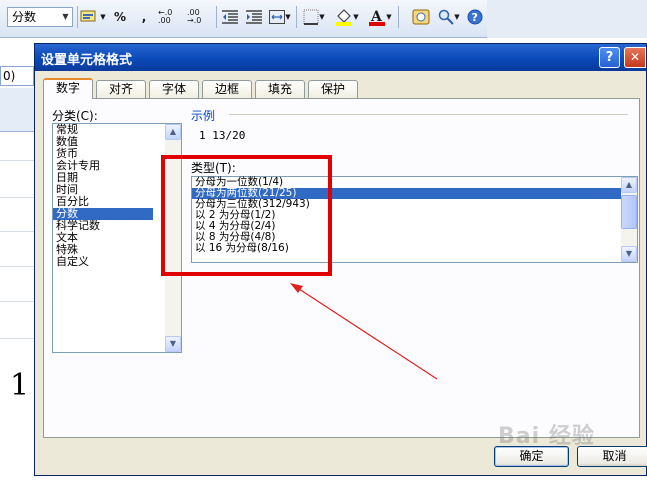  I want to click on category-label: 分类(C):, so click(75, 116).